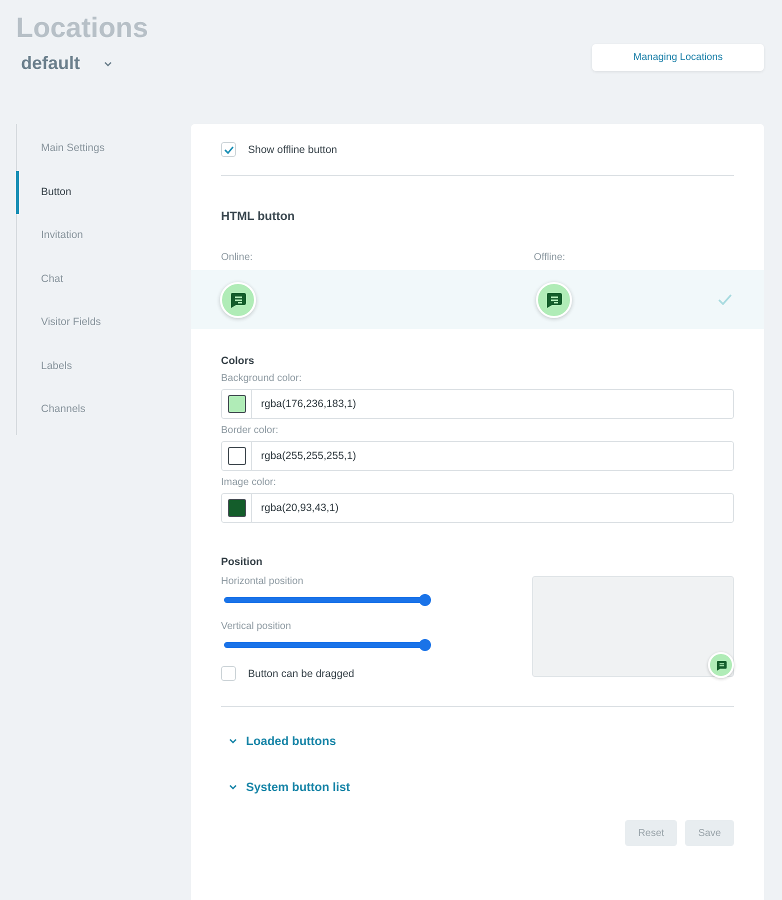 The image size is (782, 900). Describe the element at coordinates (678, 57) in the screenshot. I see `managing-locations-button: Managing Locations` at that location.